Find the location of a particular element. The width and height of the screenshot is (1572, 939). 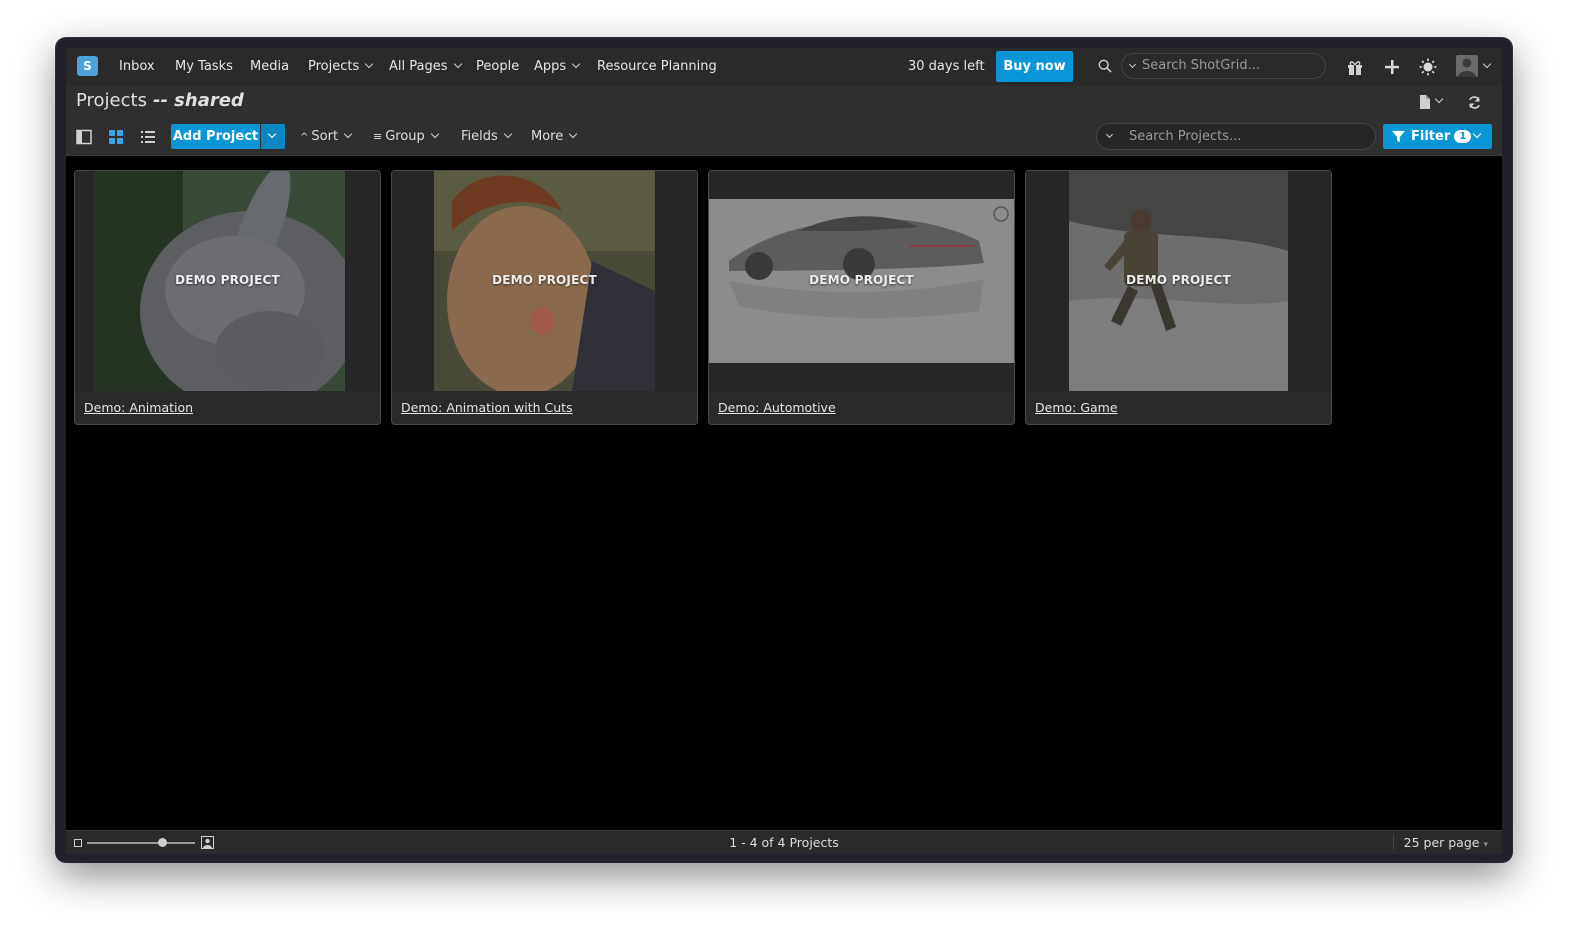

fields-menu: Fields is located at coordinates (487, 137).